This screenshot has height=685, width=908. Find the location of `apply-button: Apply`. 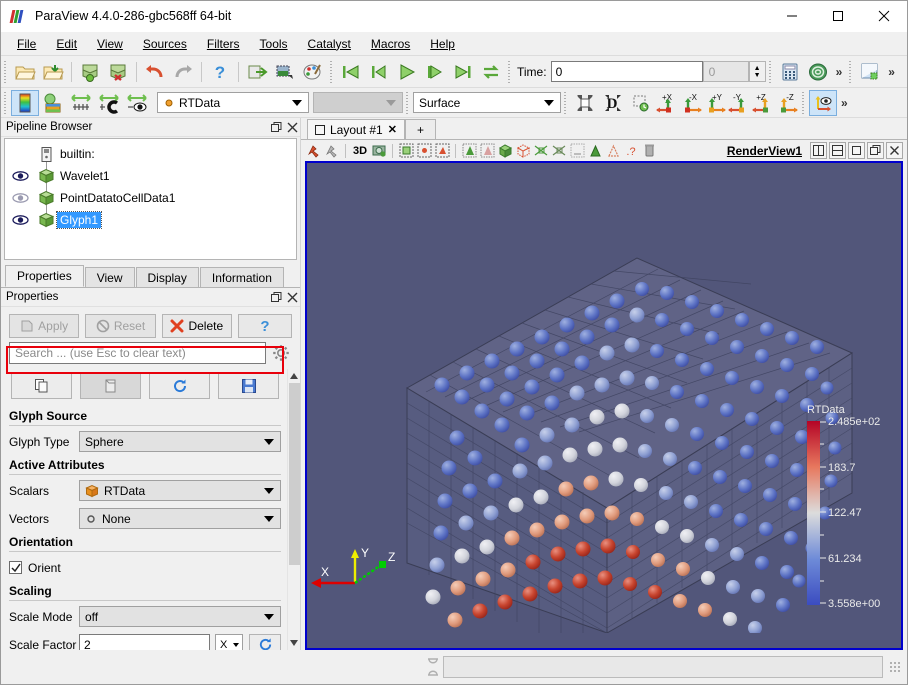

apply-button: Apply is located at coordinates (44, 326).